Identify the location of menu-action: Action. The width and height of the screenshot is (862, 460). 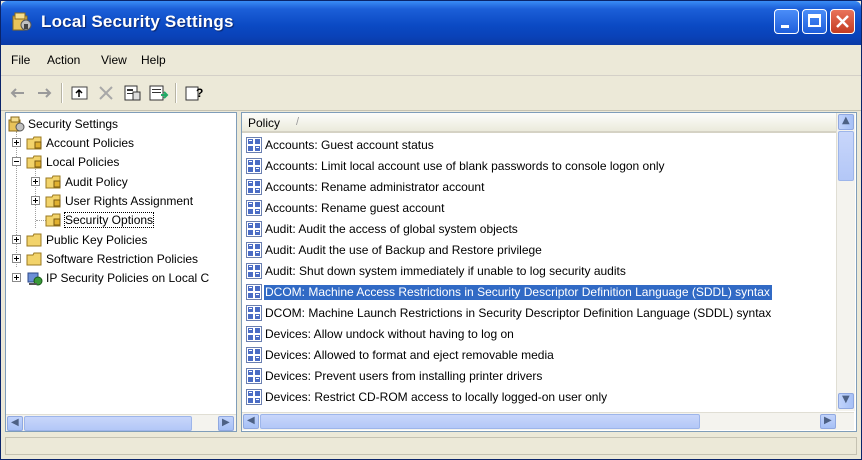
(63, 60).